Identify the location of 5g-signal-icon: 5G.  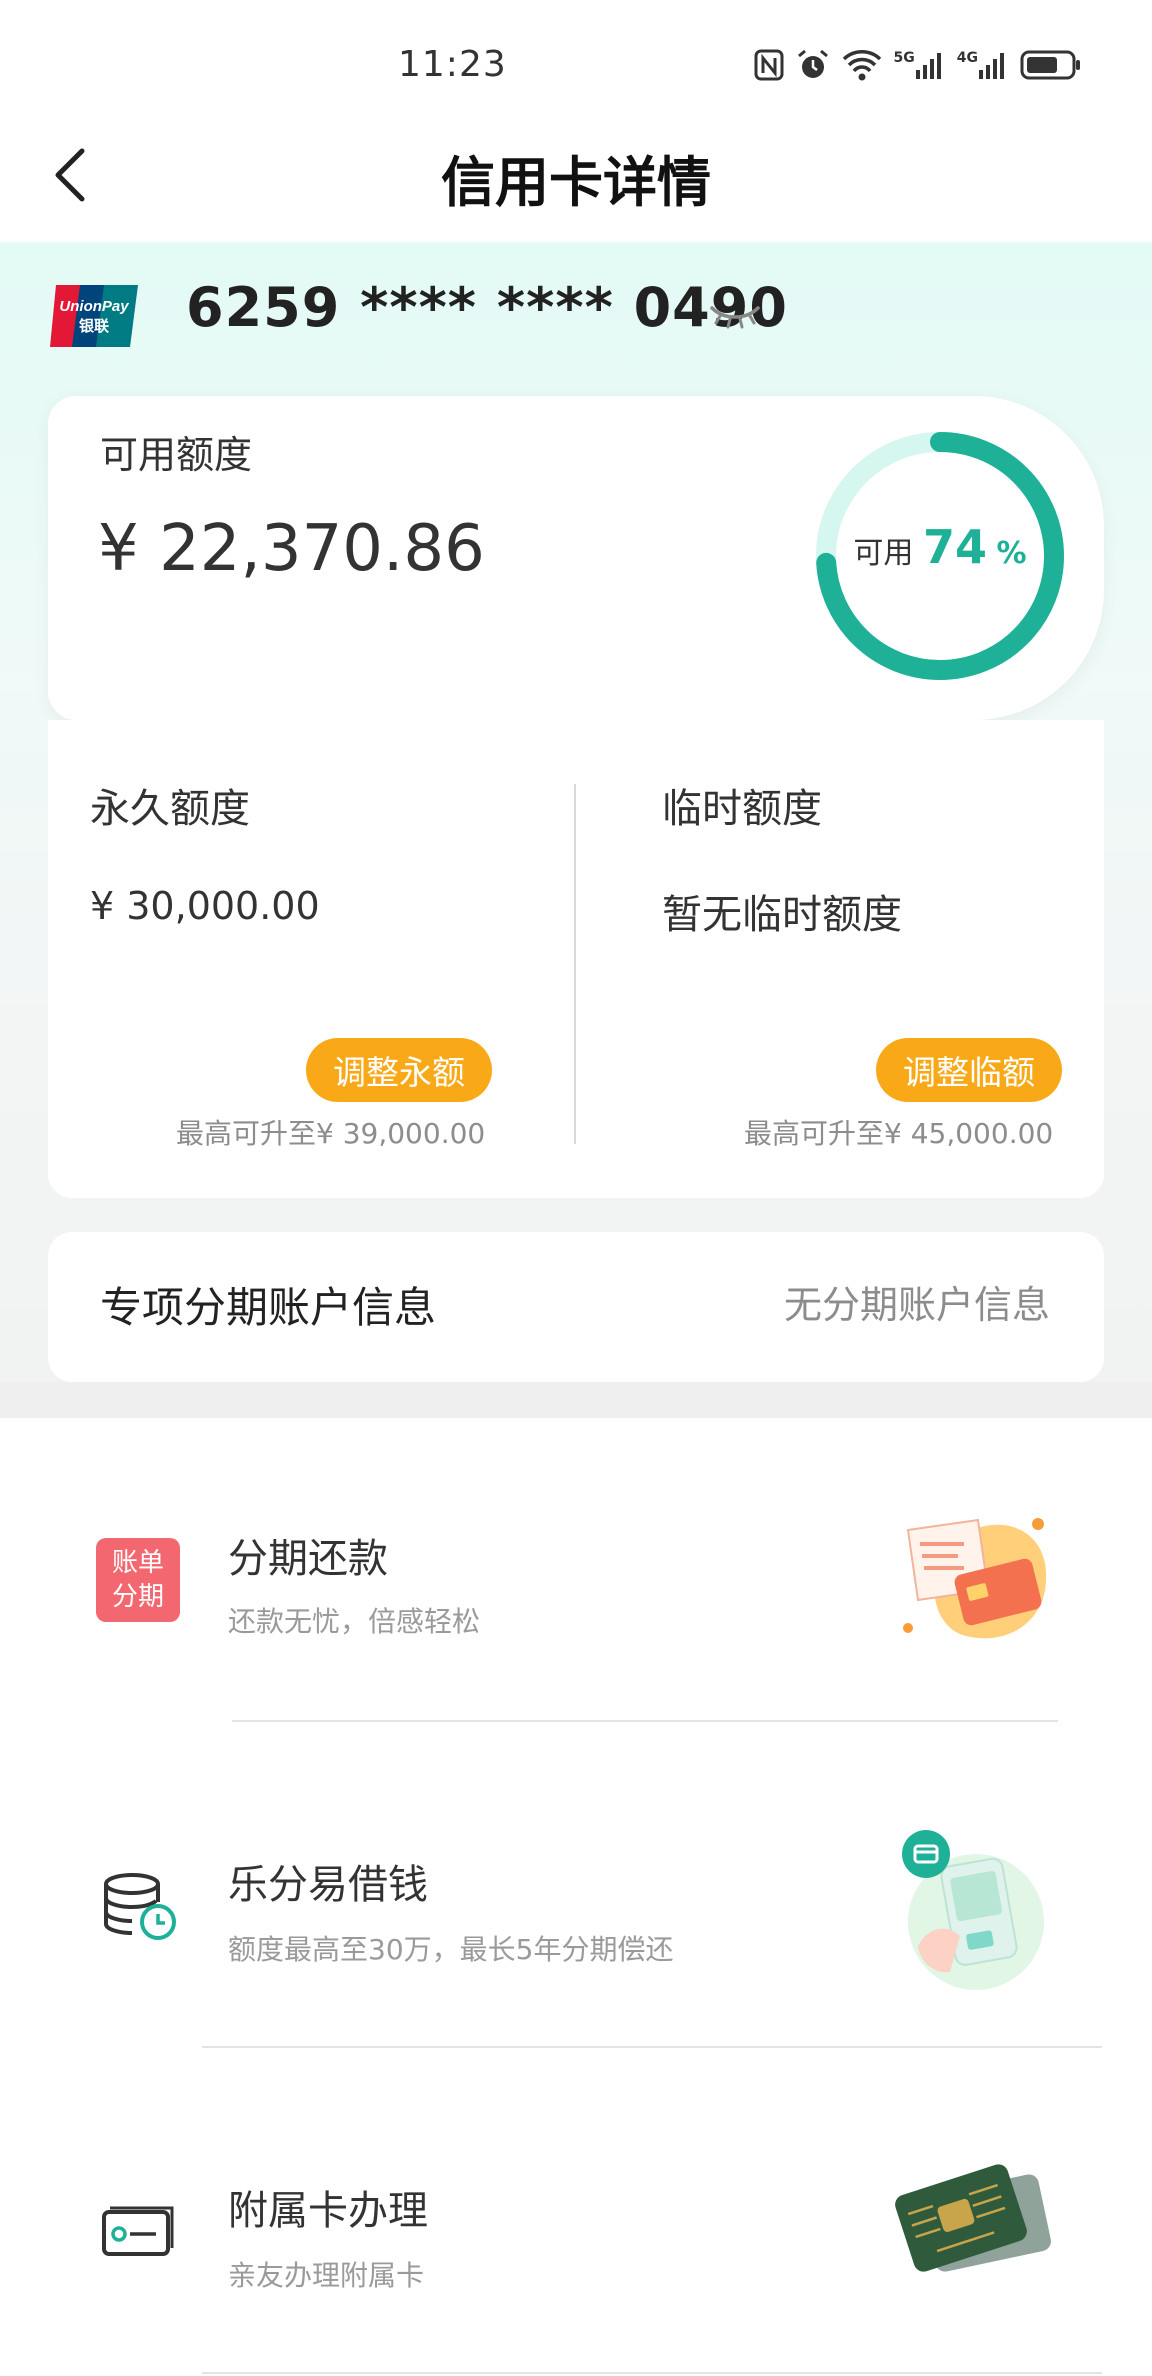
(919, 65).